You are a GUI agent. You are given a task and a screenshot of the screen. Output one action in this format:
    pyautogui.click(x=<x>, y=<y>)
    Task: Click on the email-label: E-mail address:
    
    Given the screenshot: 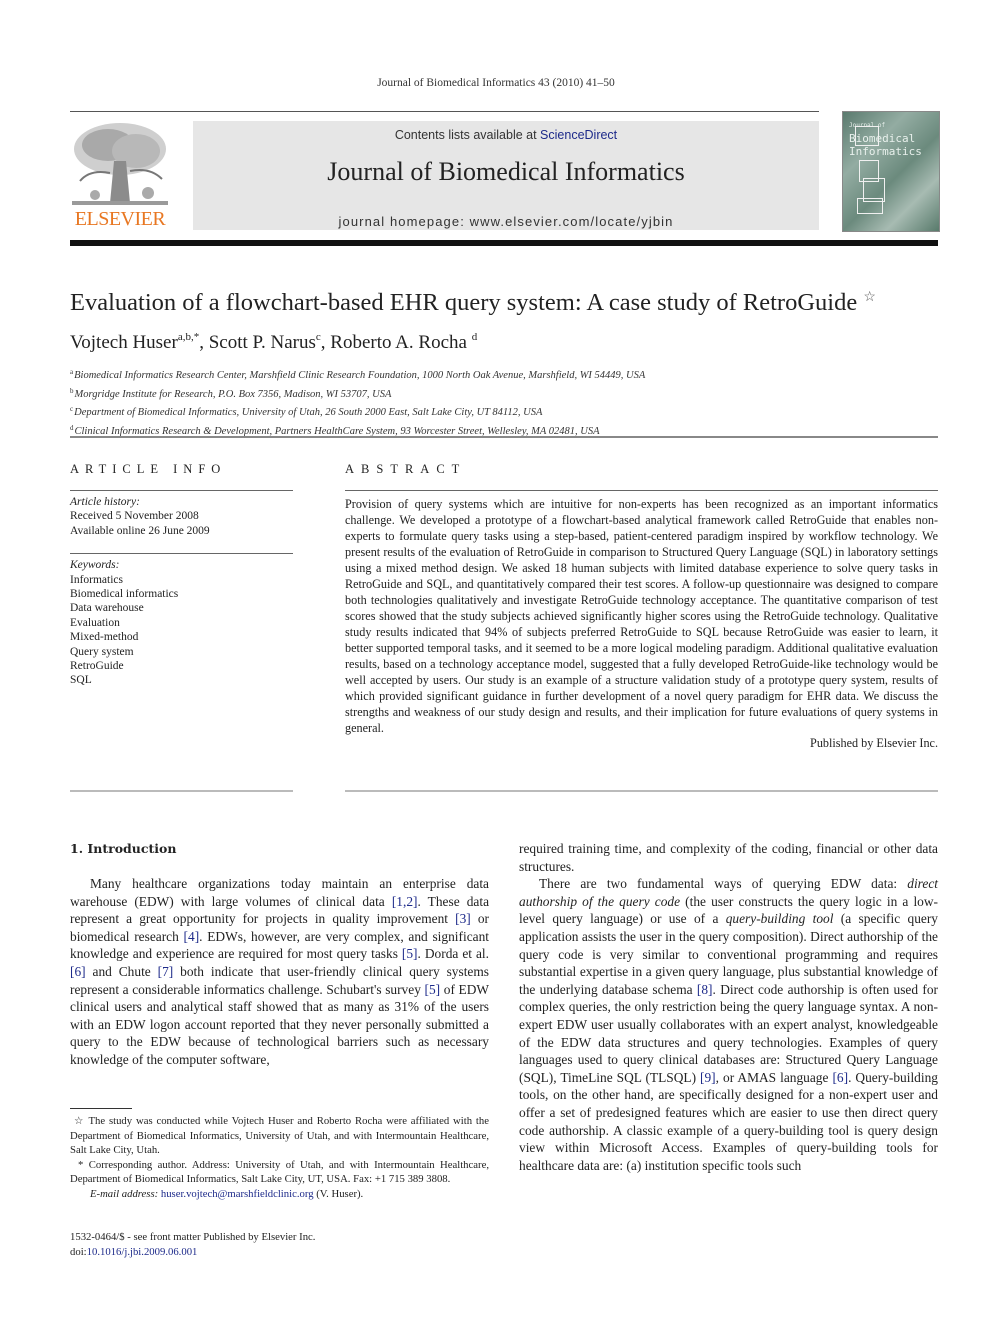 What is the action you would take?
    pyautogui.click(x=124, y=1193)
    